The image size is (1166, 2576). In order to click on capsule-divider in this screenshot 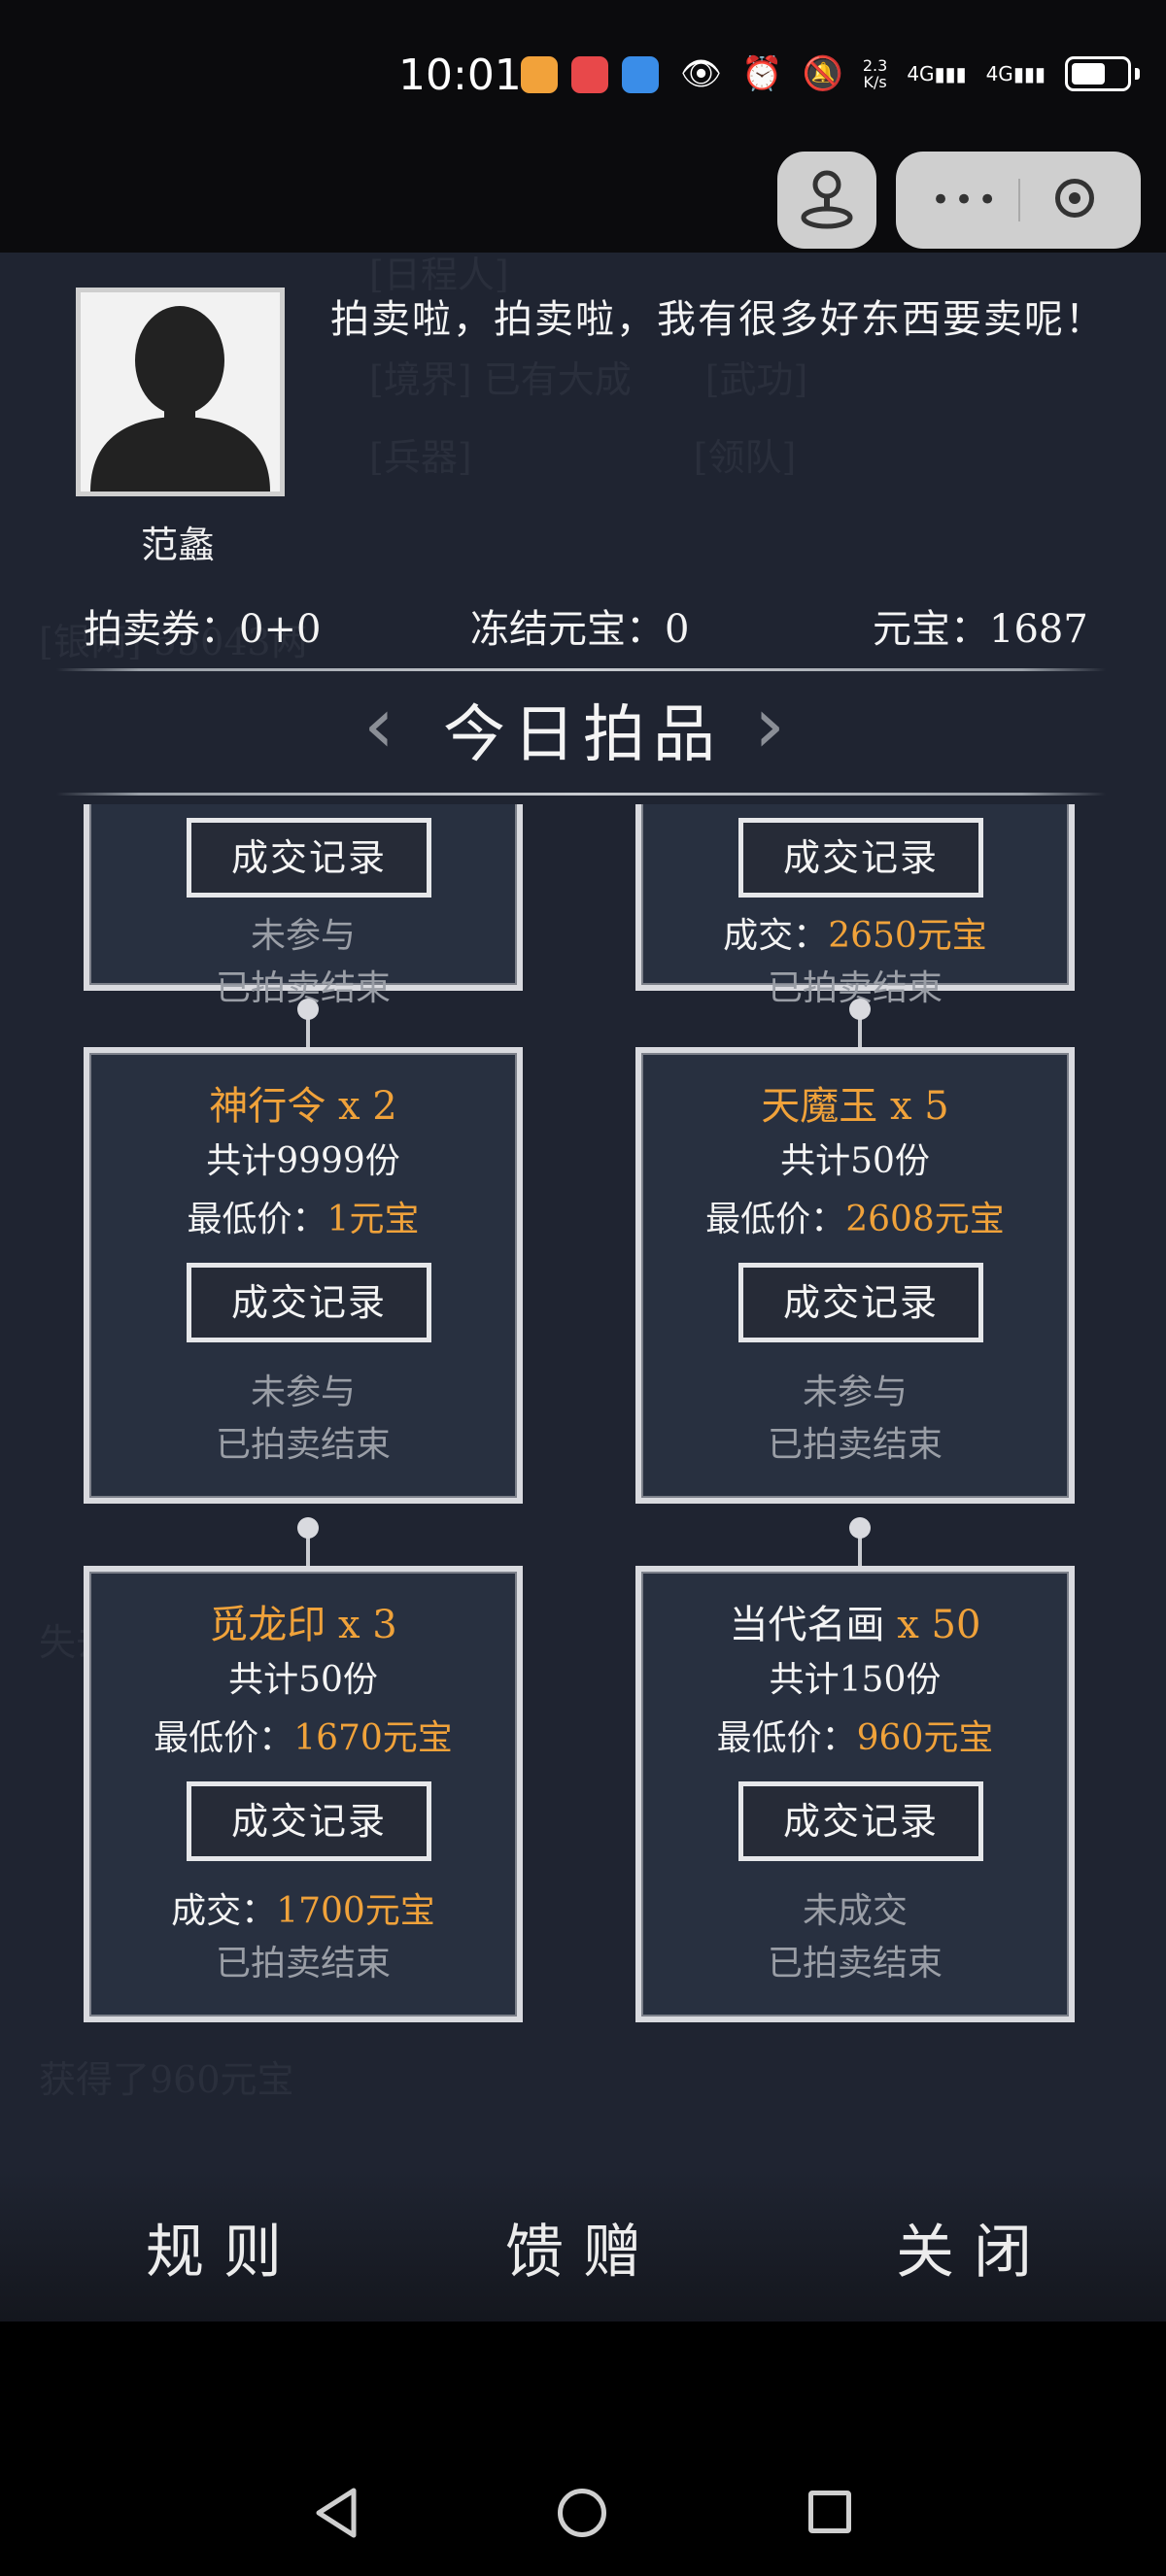, I will do `click(1019, 200)`.